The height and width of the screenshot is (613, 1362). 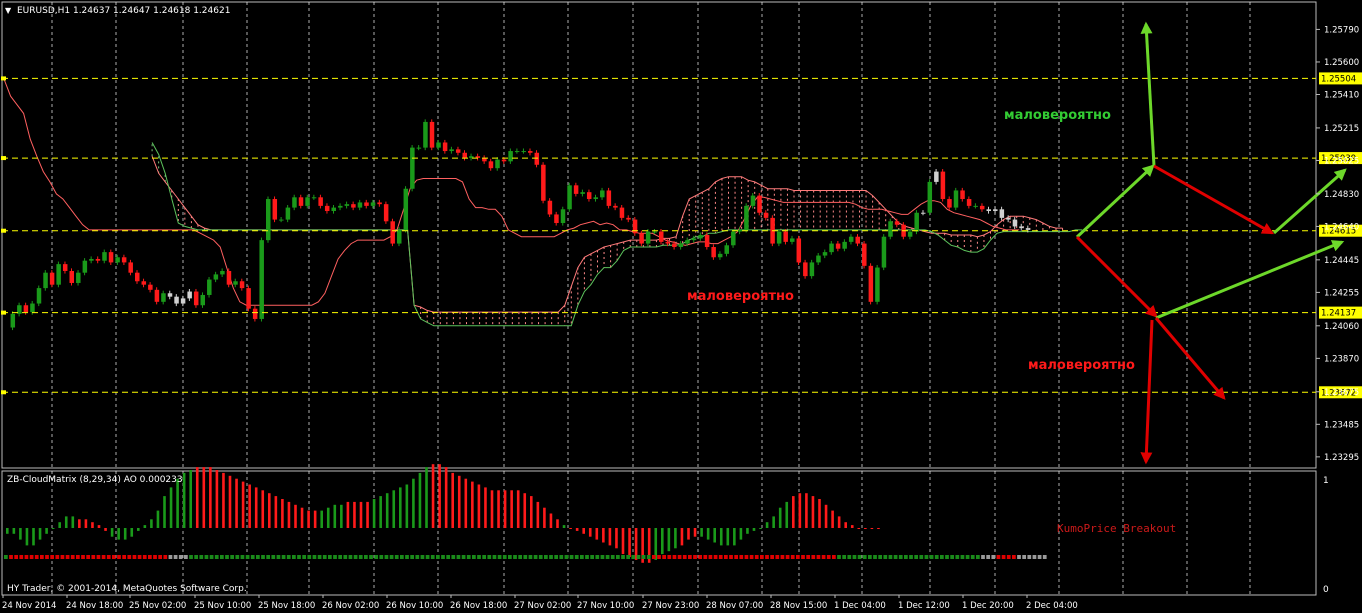 What do you see at coordinates (8, 10) in the screenshot?
I see `chart-menu-triangle-icon: ▼` at bounding box center [8, 10].